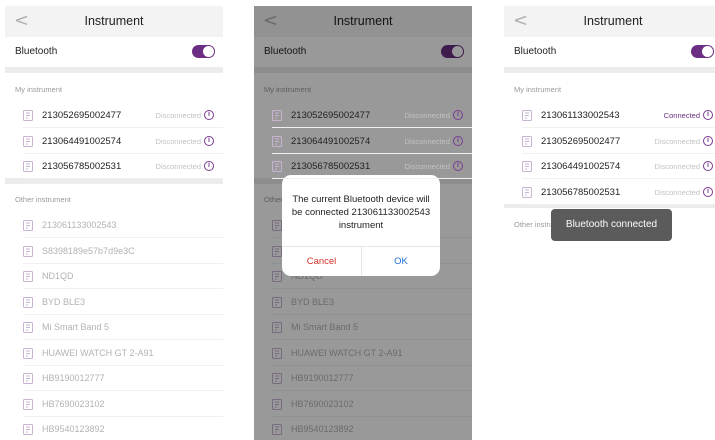 The image size is (715, 440). What do you see at coordinates (43, 199) in the screenshot?
I see `other-instrument-heading: Other instrument` at bounding box center [43, 199].